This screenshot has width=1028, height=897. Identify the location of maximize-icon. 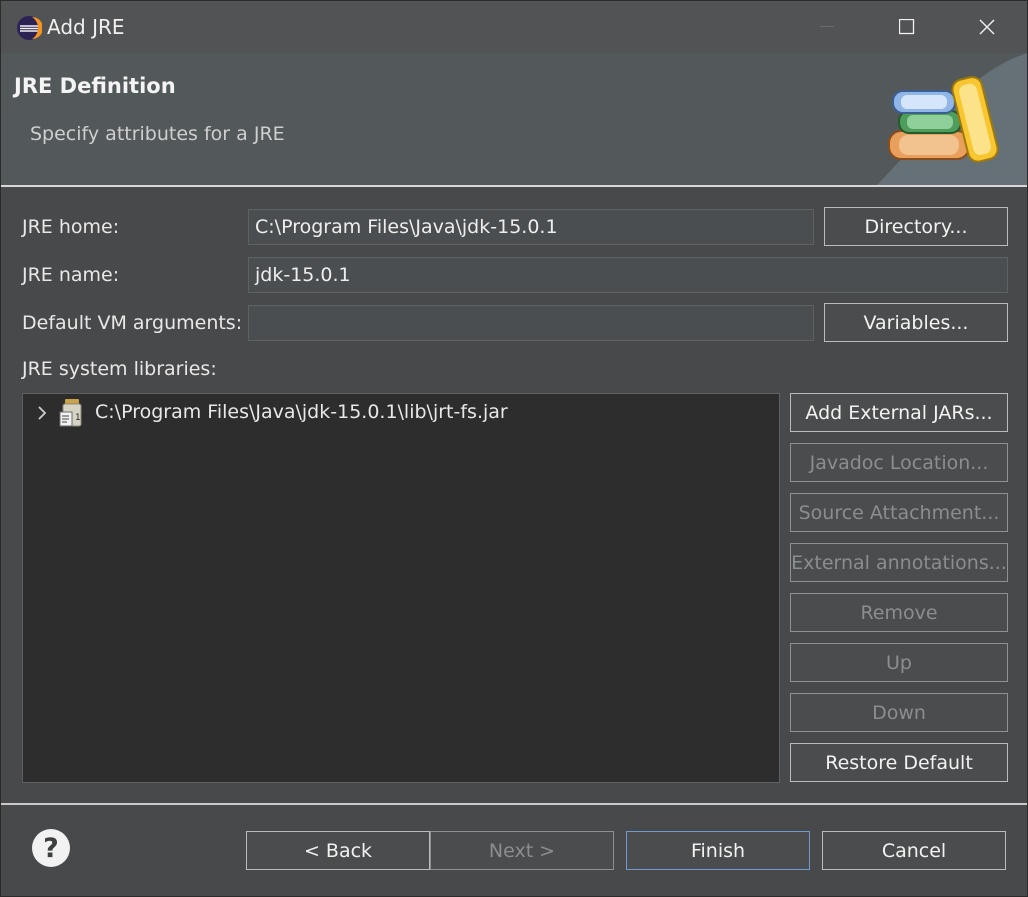
(907, 27).